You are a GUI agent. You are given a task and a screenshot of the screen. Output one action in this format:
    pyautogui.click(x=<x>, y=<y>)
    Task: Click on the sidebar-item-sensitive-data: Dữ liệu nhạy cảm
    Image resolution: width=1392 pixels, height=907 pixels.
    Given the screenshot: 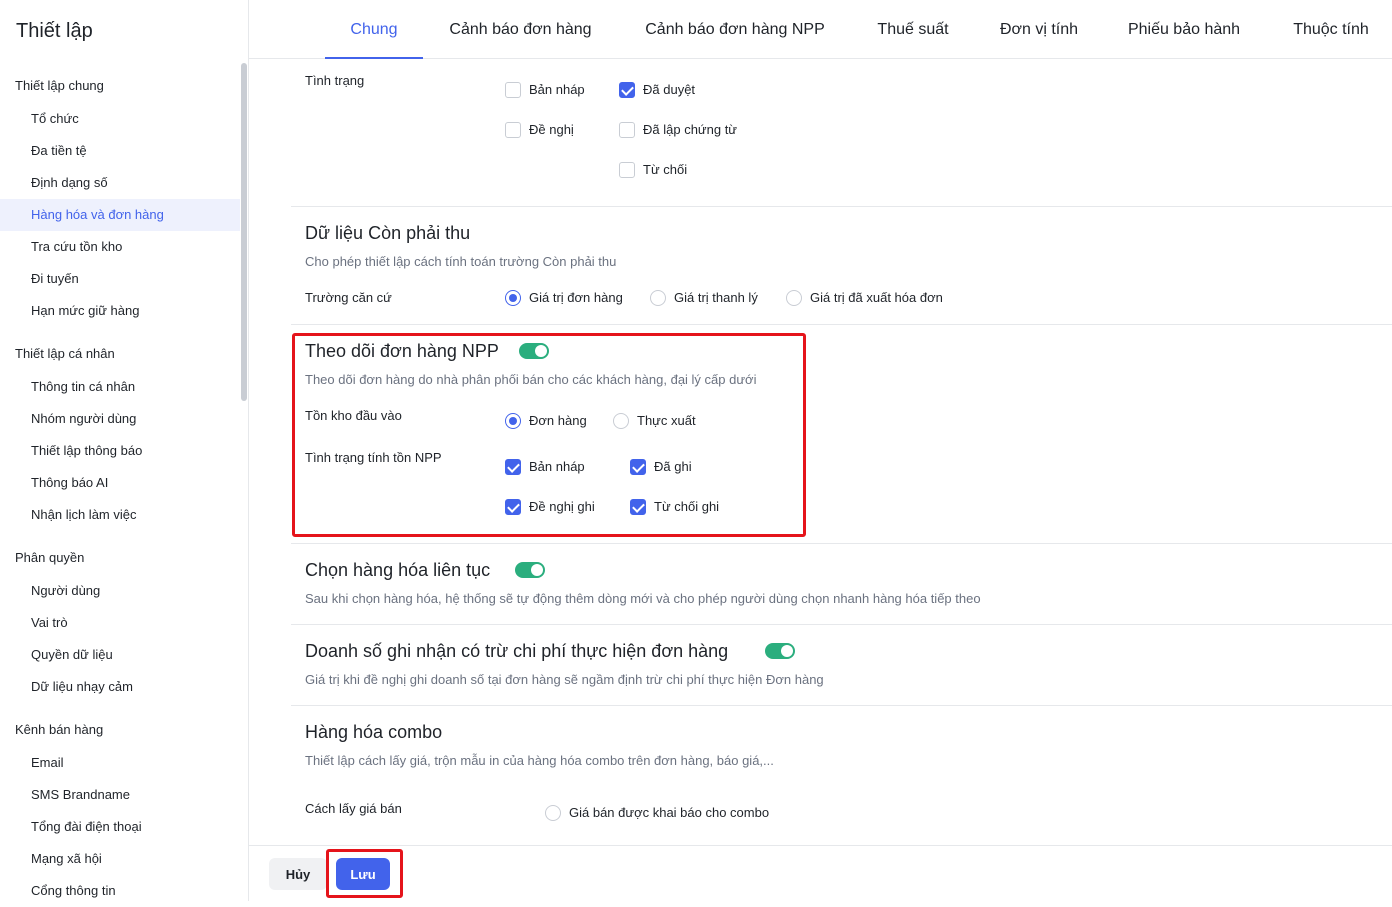 What is the action you would take?
    pyautogui.click(x=120, y=687)
    